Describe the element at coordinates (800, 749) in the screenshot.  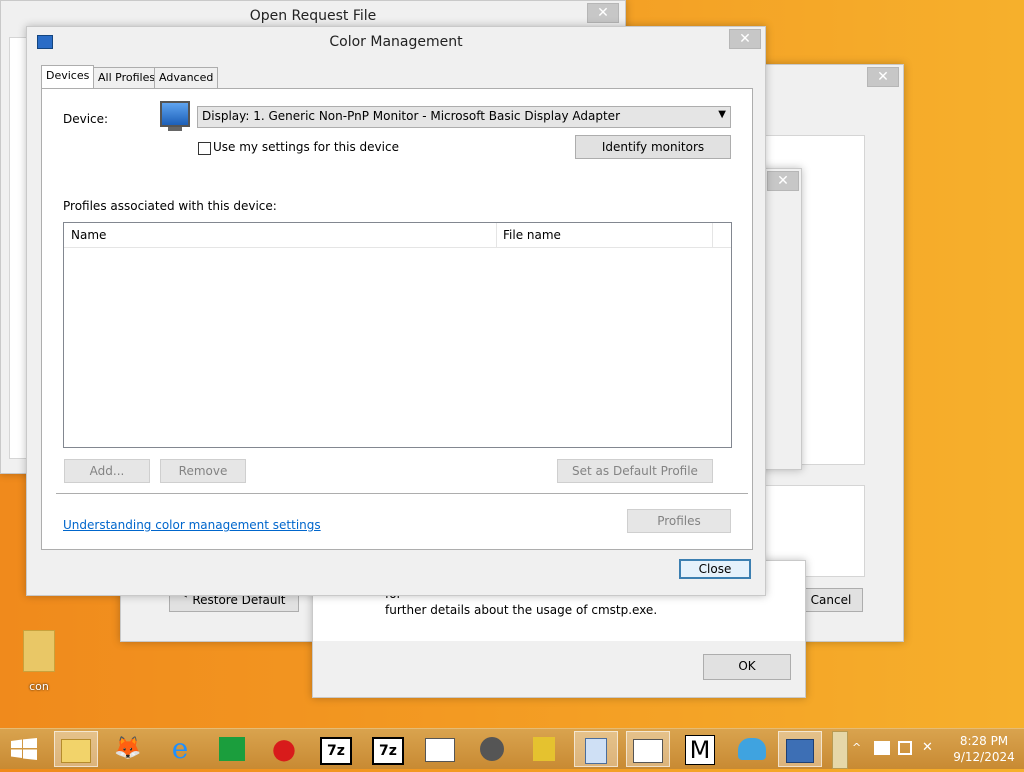
I see `network-settings-icon` at that location.